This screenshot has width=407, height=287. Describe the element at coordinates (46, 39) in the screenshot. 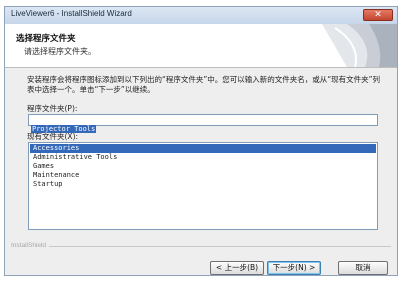

I see `header-title: 选择程序文件夹` at that location.